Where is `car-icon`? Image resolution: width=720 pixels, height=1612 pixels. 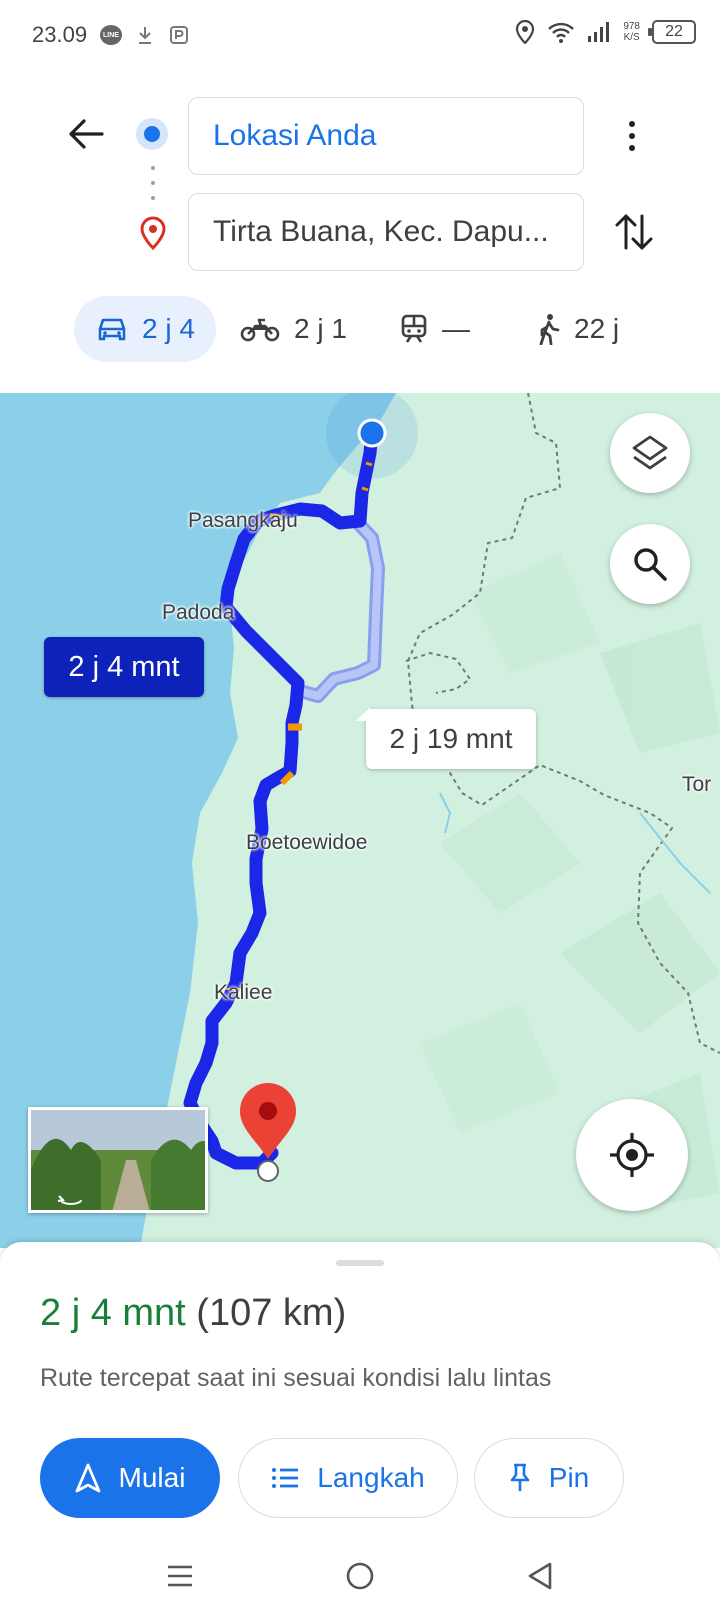
car-icon is located at coordinates (112, 329).